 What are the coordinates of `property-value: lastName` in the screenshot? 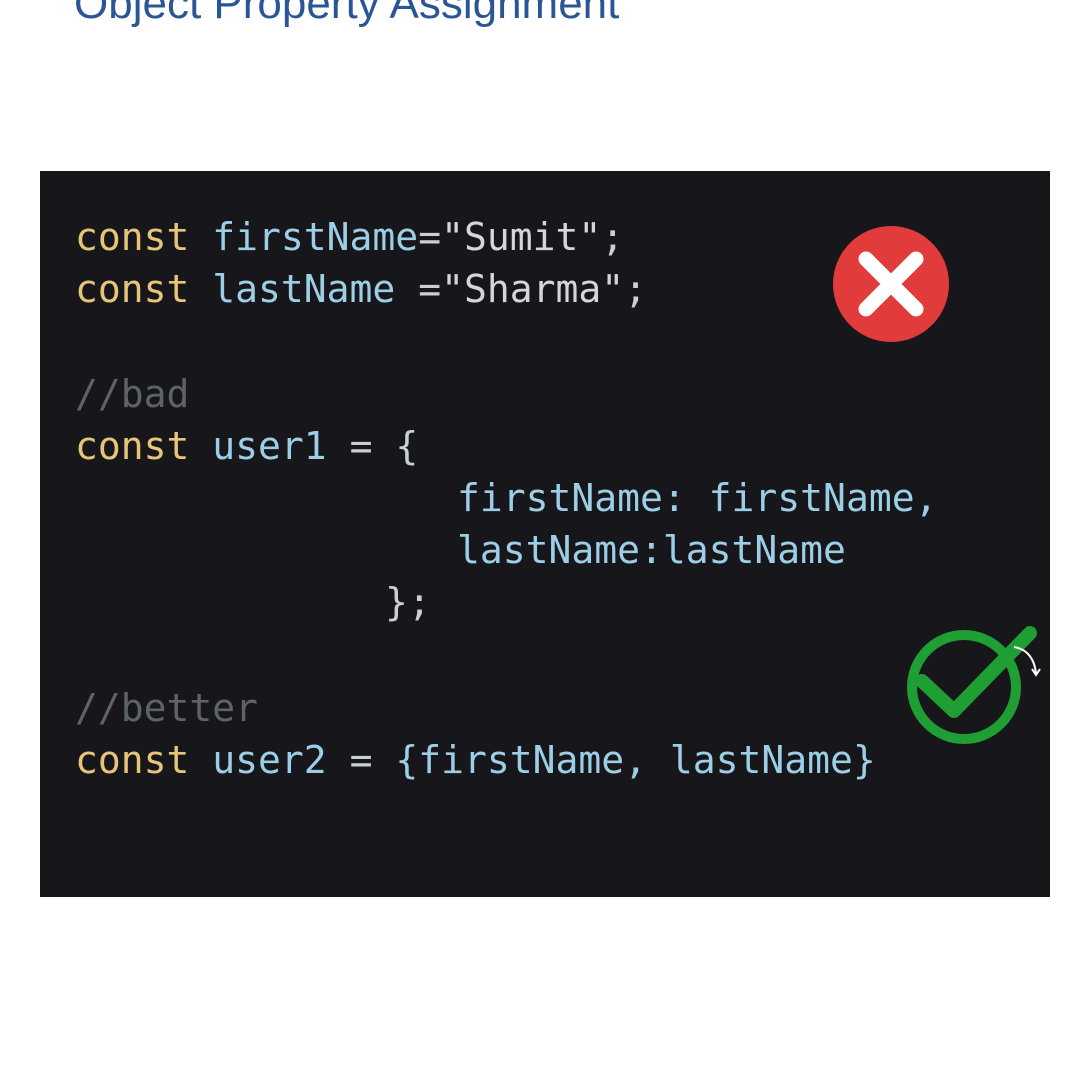 It's located at (754, 550).